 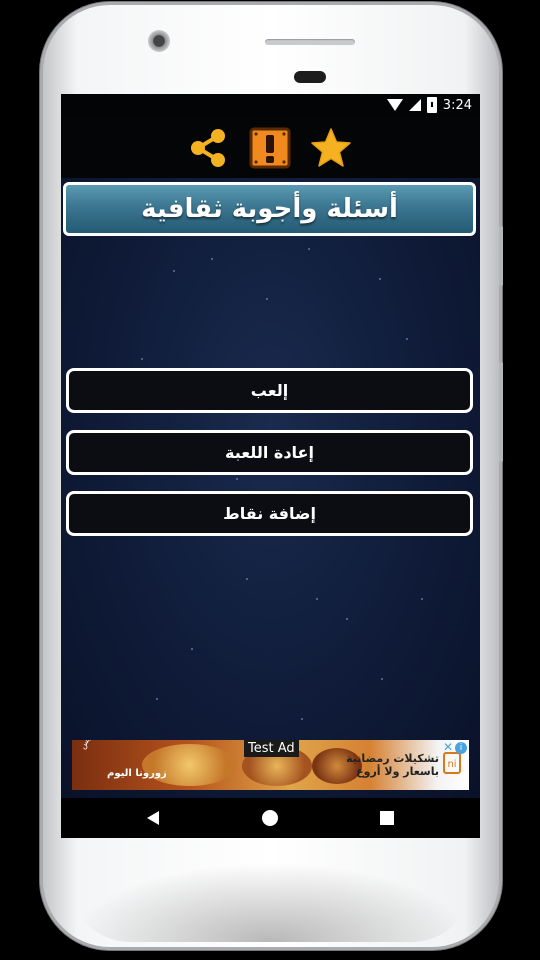 I want to click on front-camera, so click(x=159, y=41).